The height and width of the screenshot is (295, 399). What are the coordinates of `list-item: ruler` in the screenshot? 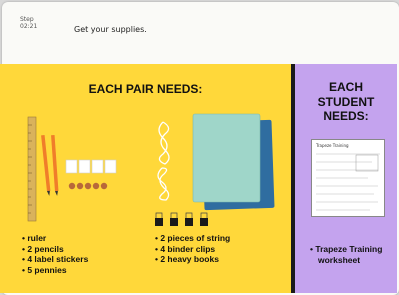 It's located at (55, 238).